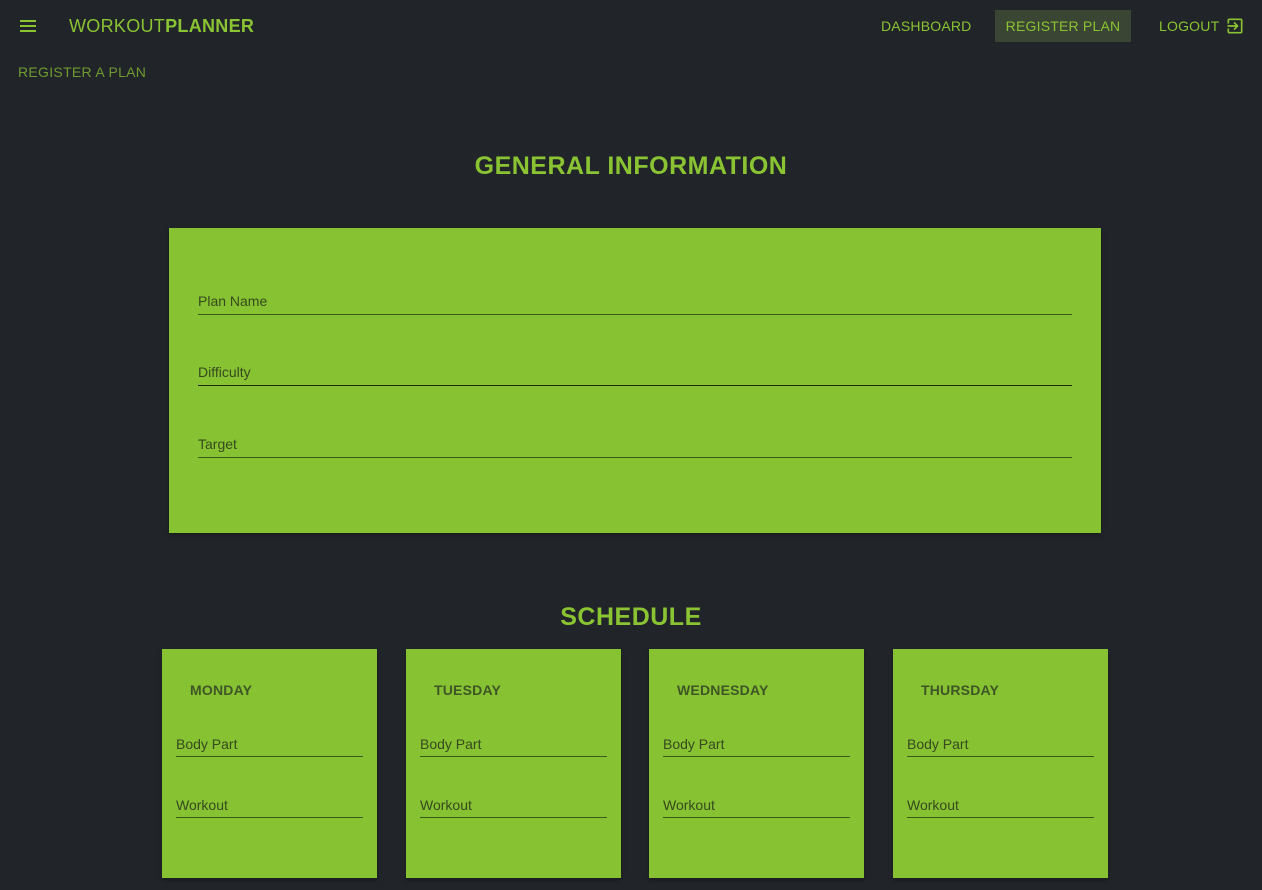 The height and width of the screenshot is (890, 1262). I want to click on breadcrumb: REGISTER A PLAN, so click(82, 72).